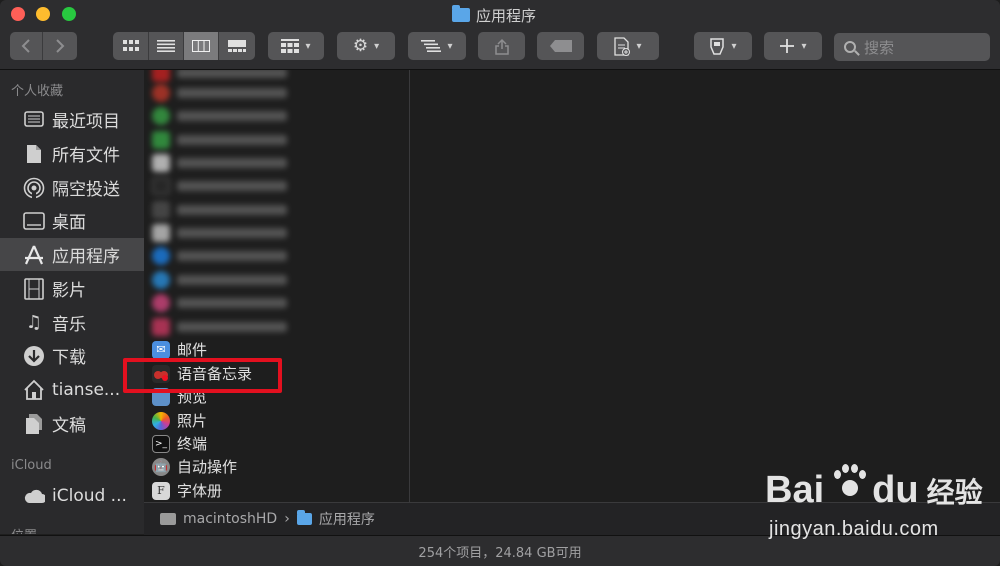 This screenshot has width=1000, height=566. Describe the element at coordinates (854, 529) in the screenshot. I see `watermark-url: jingyan.baidu.com` at that location.